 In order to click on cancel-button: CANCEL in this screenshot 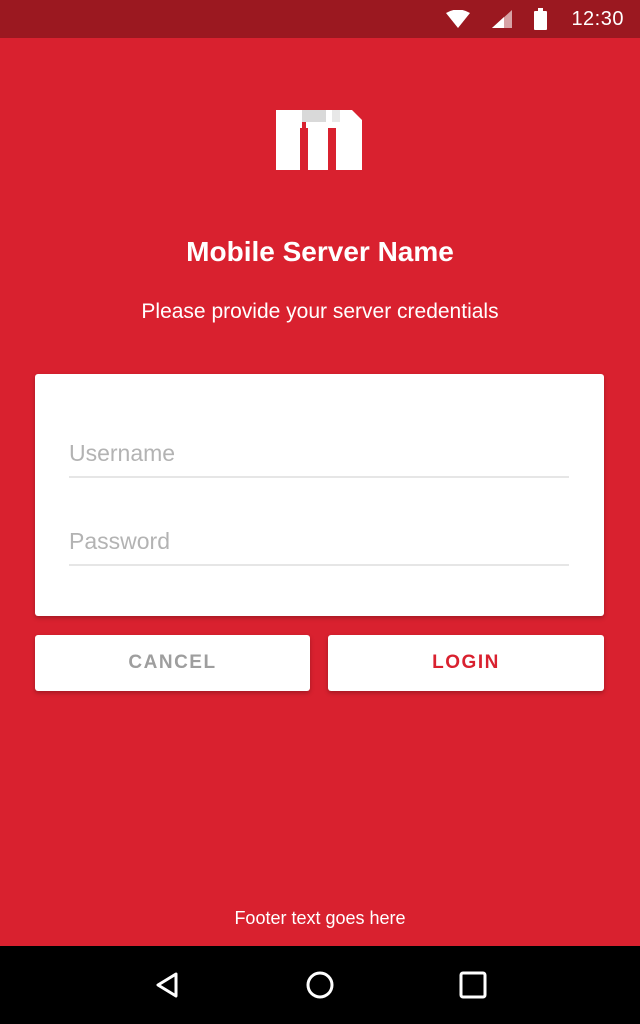, I will do `click(172, 663)`.